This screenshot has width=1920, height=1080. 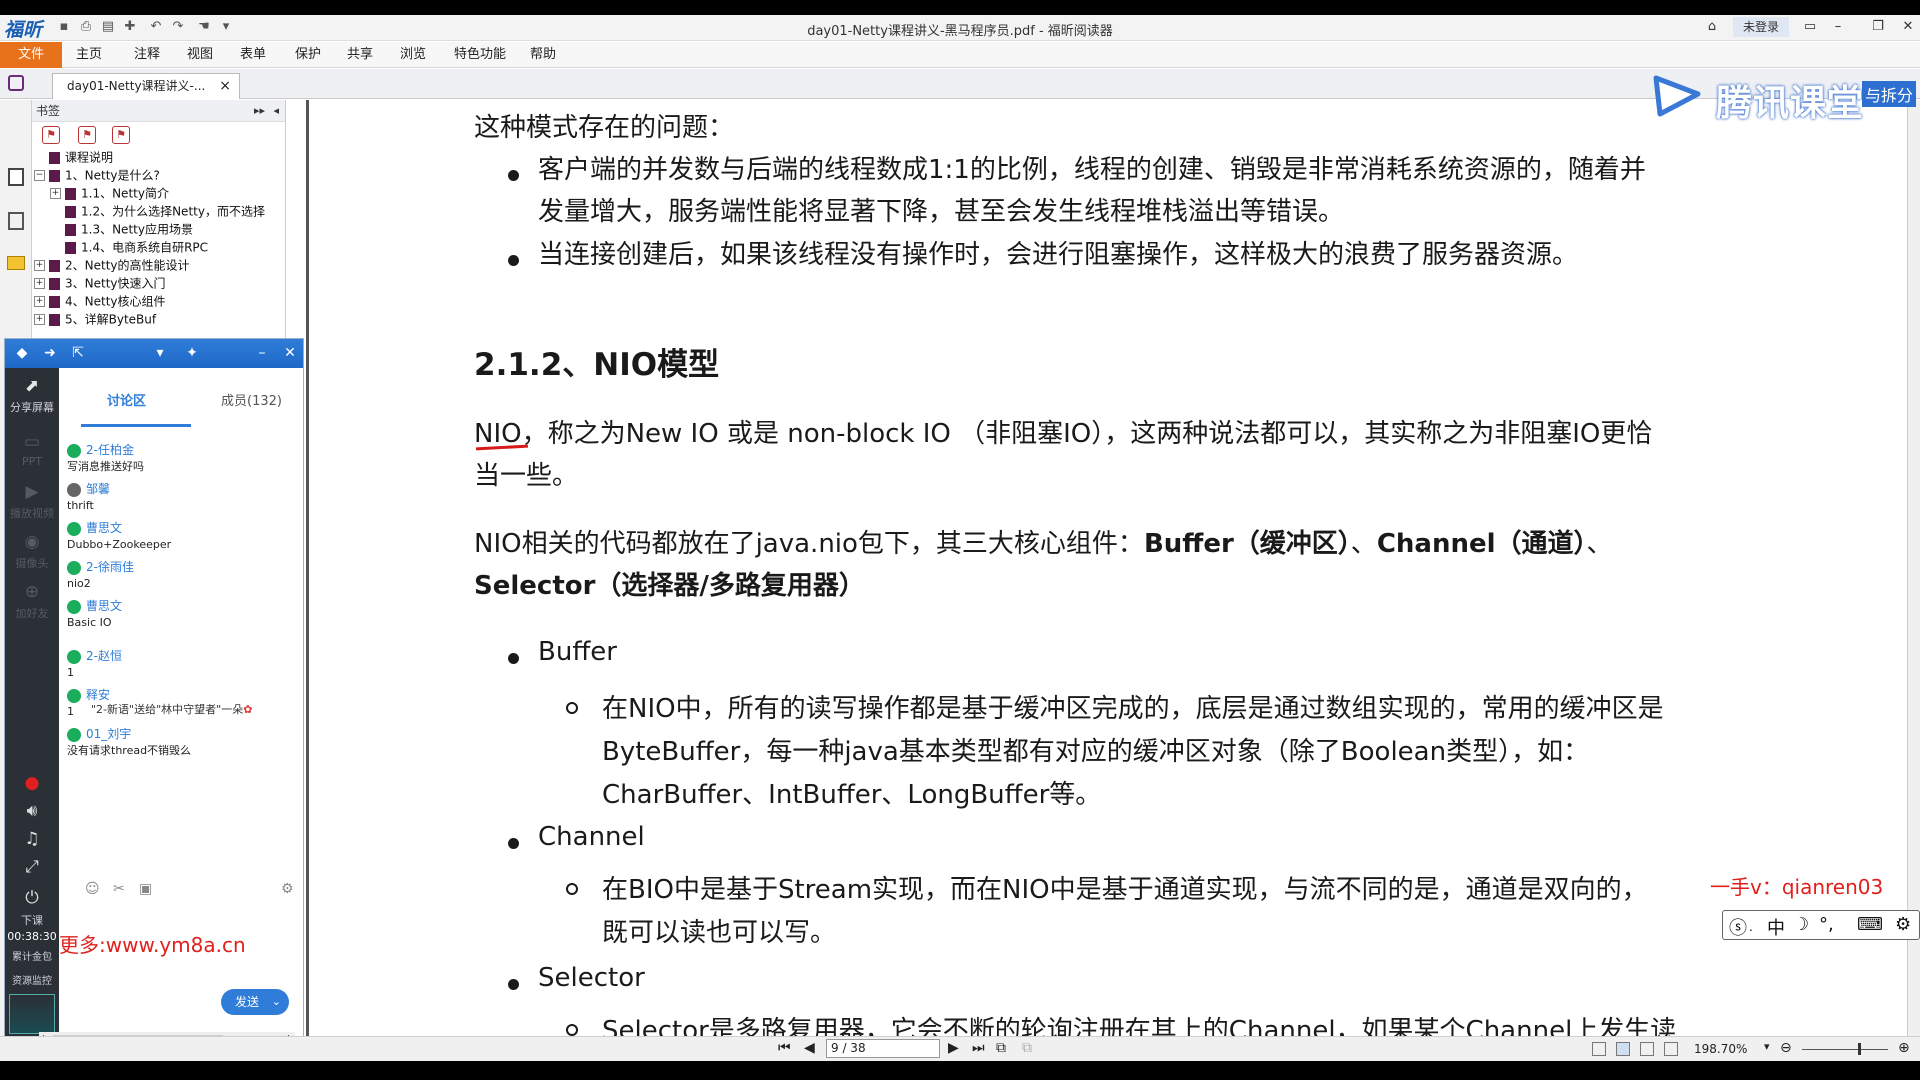 What do you see at coordinates (73, 157) in the screenshot?
I see `bookmark-item: 课程说明` at bounding box center [73, 157].